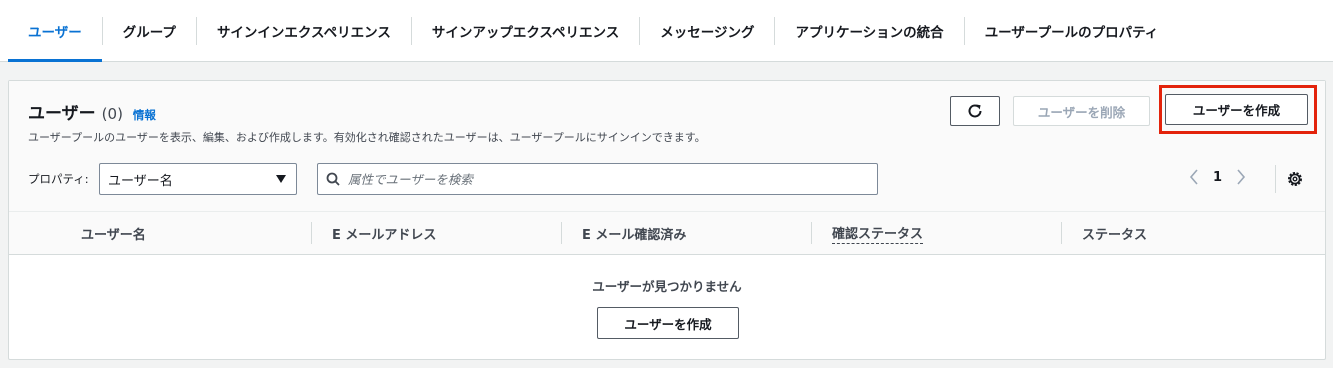 This screenshot has height=368, width=1333. I want to click on confirmation-status-label: 確認ステータス, so click(878, 233).